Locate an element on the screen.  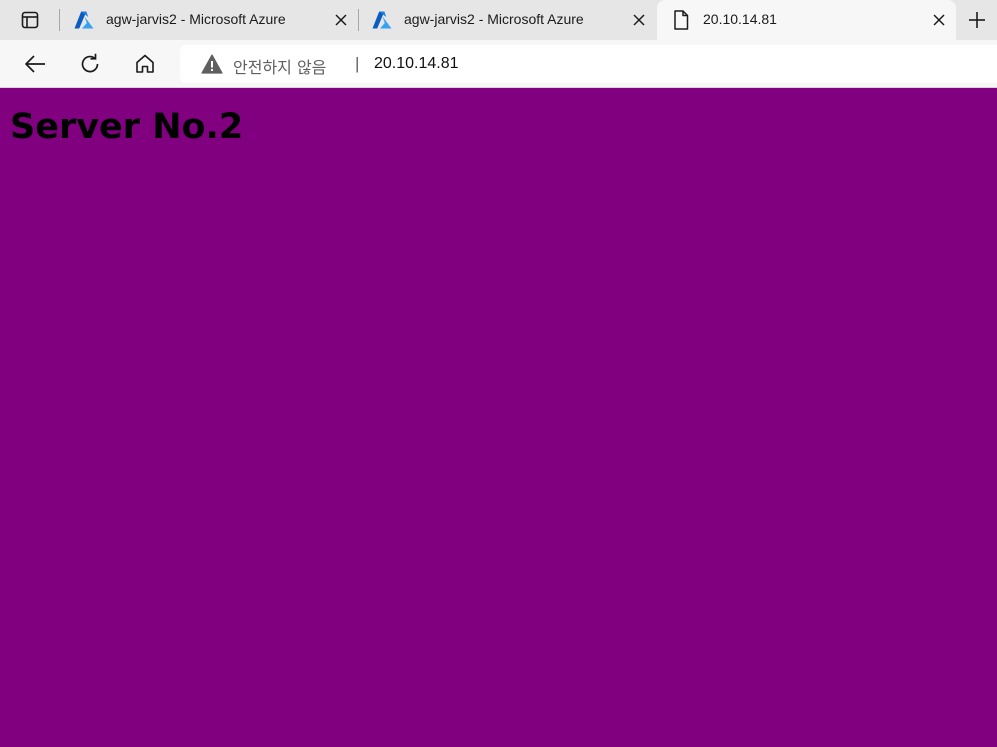
tab-title: 20.10.14.81 is located at coordinates (740, 19).